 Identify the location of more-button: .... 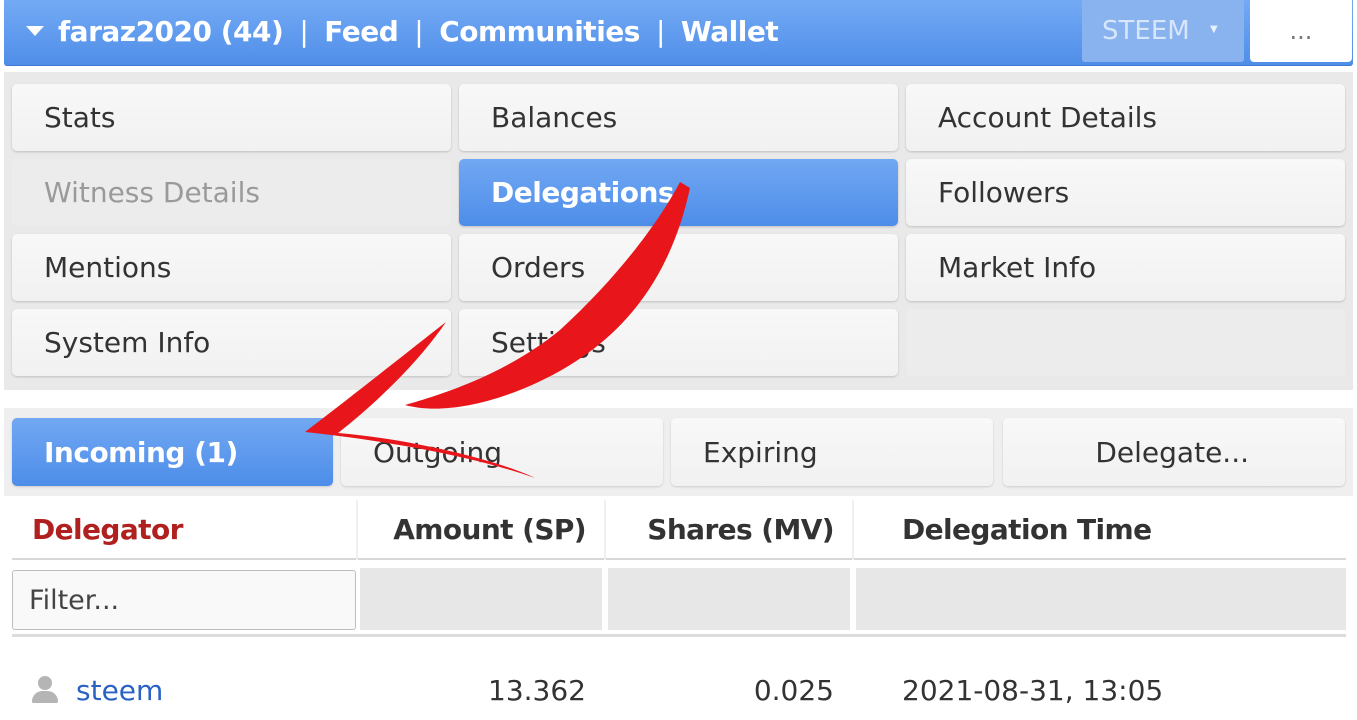
(1301, 31).